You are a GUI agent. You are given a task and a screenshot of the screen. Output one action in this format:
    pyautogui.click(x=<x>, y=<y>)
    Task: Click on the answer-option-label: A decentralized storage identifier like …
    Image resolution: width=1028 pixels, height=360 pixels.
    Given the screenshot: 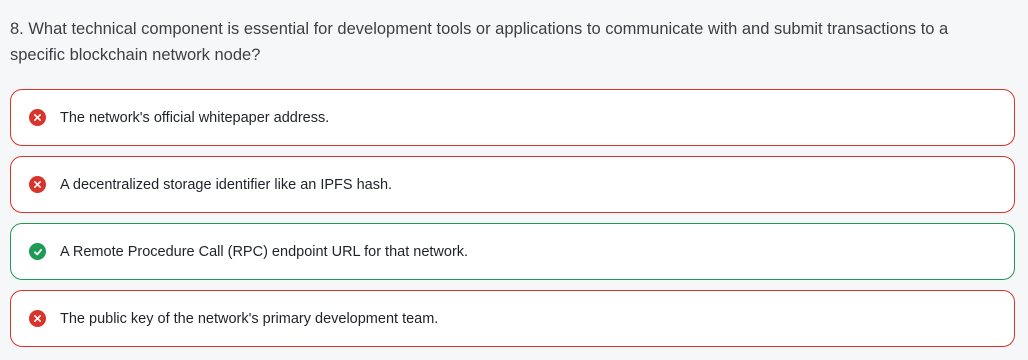 What is the action you would take?
    pyautogui.click(x=226, y=184)
    